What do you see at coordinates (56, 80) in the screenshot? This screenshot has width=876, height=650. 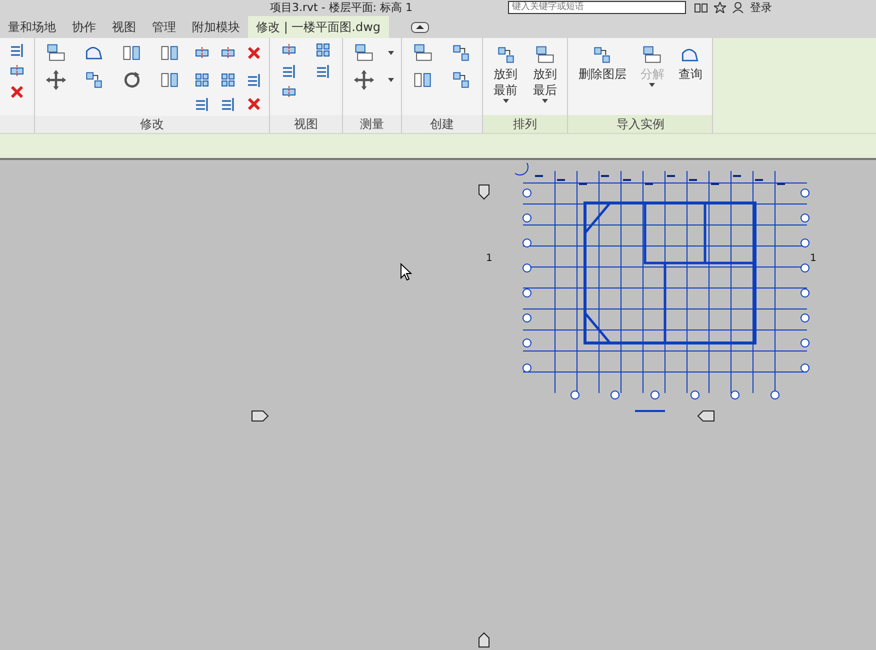 I see `move-icon` at bounding box center [56, 80].